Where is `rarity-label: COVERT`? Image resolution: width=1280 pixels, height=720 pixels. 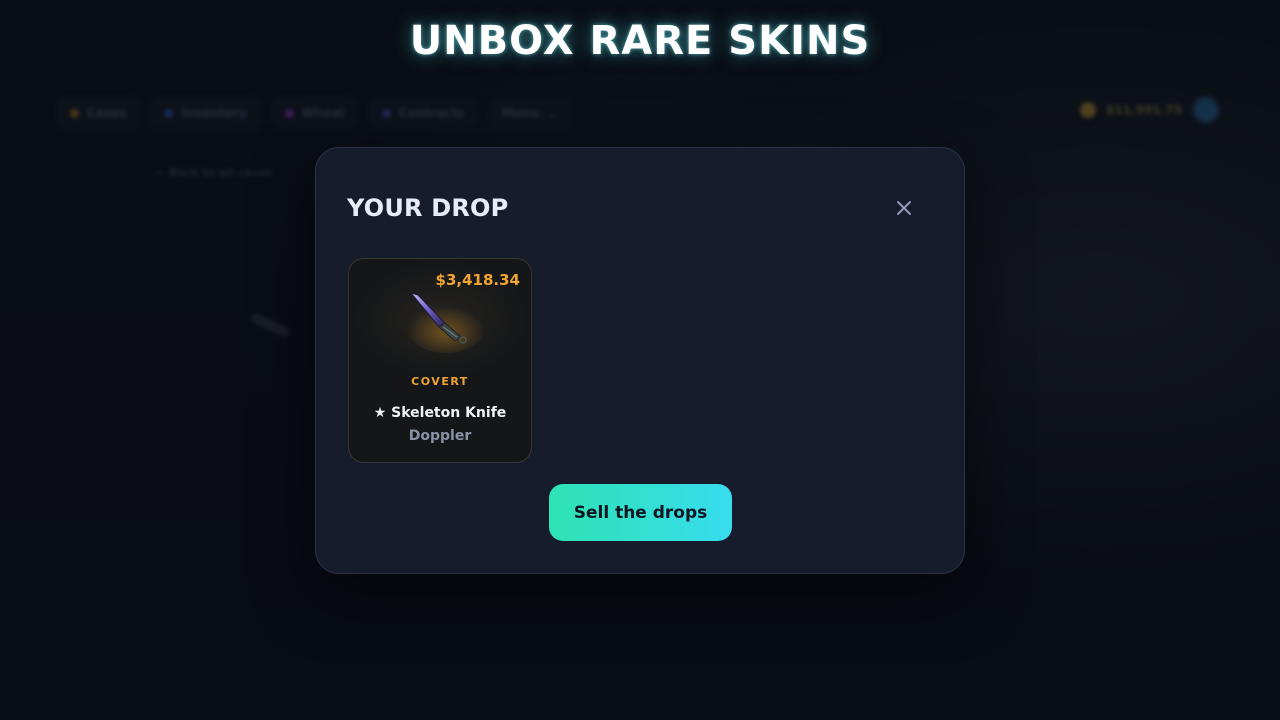
rarity-label: COVERT is located at coordinates (440, 381).